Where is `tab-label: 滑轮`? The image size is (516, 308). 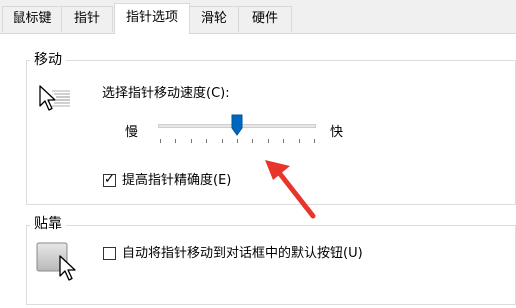 tab-label: 滑轮 is located at coordinates (213, 18).